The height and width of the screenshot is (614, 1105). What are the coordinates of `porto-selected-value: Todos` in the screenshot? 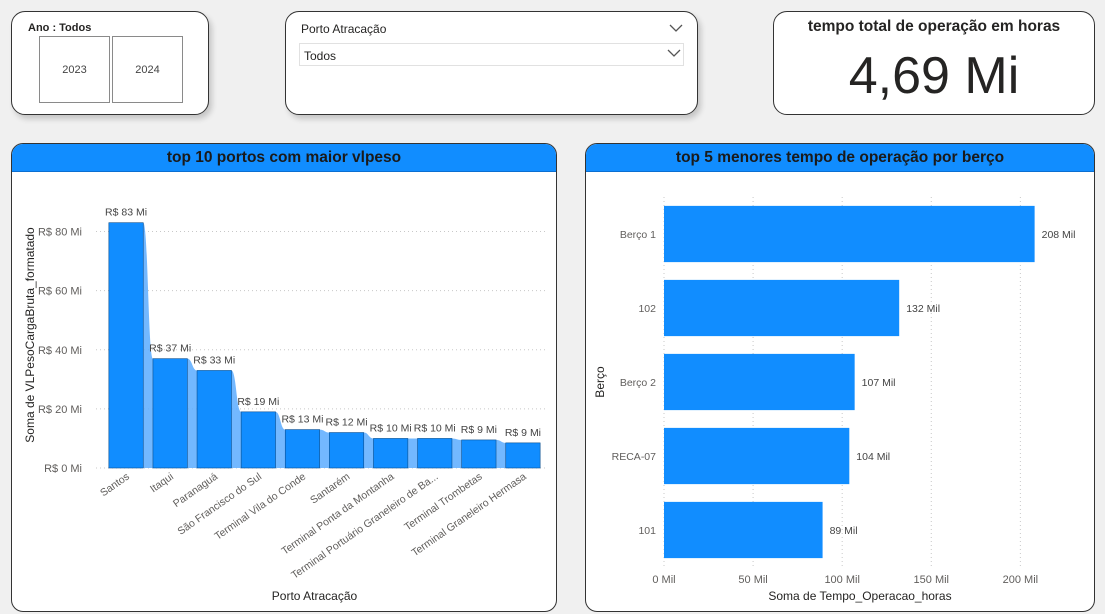 It's located at (320, 56).